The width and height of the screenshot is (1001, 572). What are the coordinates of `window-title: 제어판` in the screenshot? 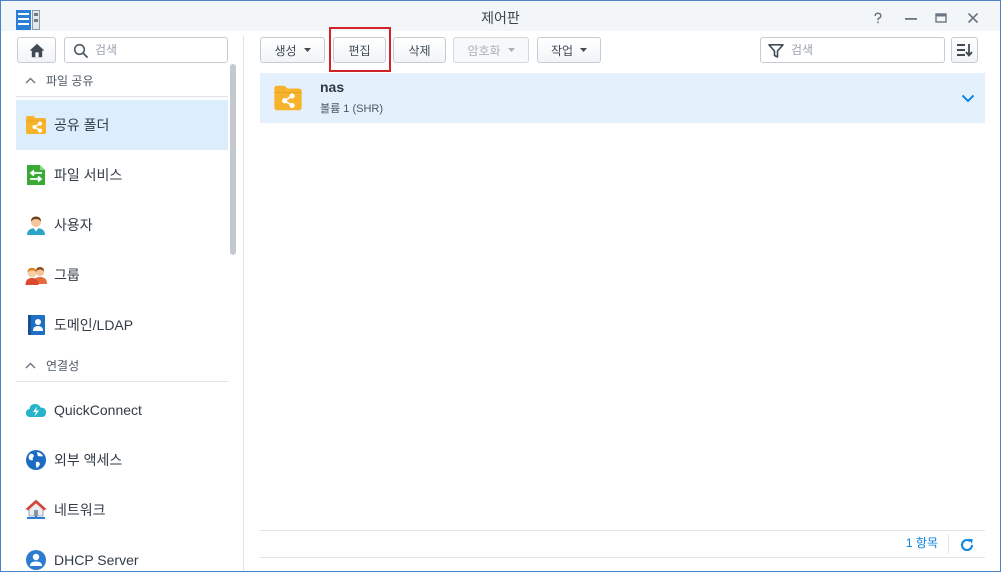 It's located at (500, 18).